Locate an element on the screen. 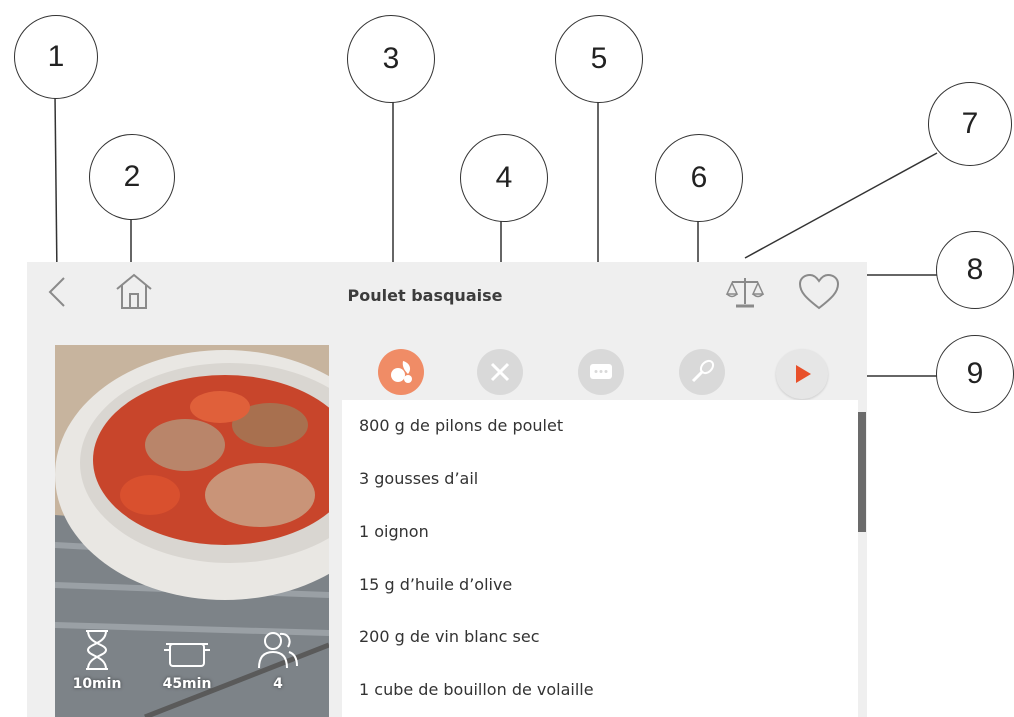  scale-icon is located at coordinates (745, 293).